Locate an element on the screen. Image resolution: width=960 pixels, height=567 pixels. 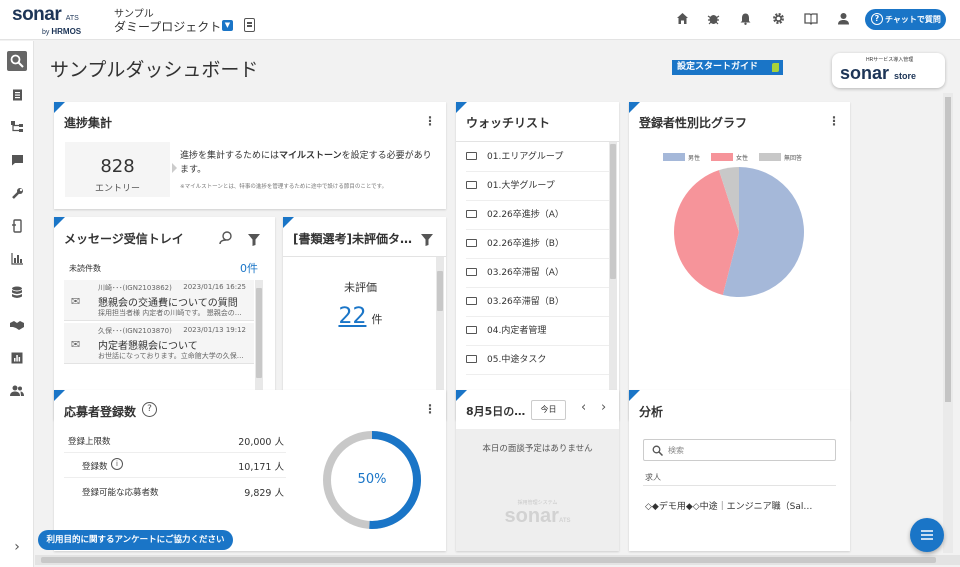
limit-value: 20,000 人 is located at coordinates (261, 442).